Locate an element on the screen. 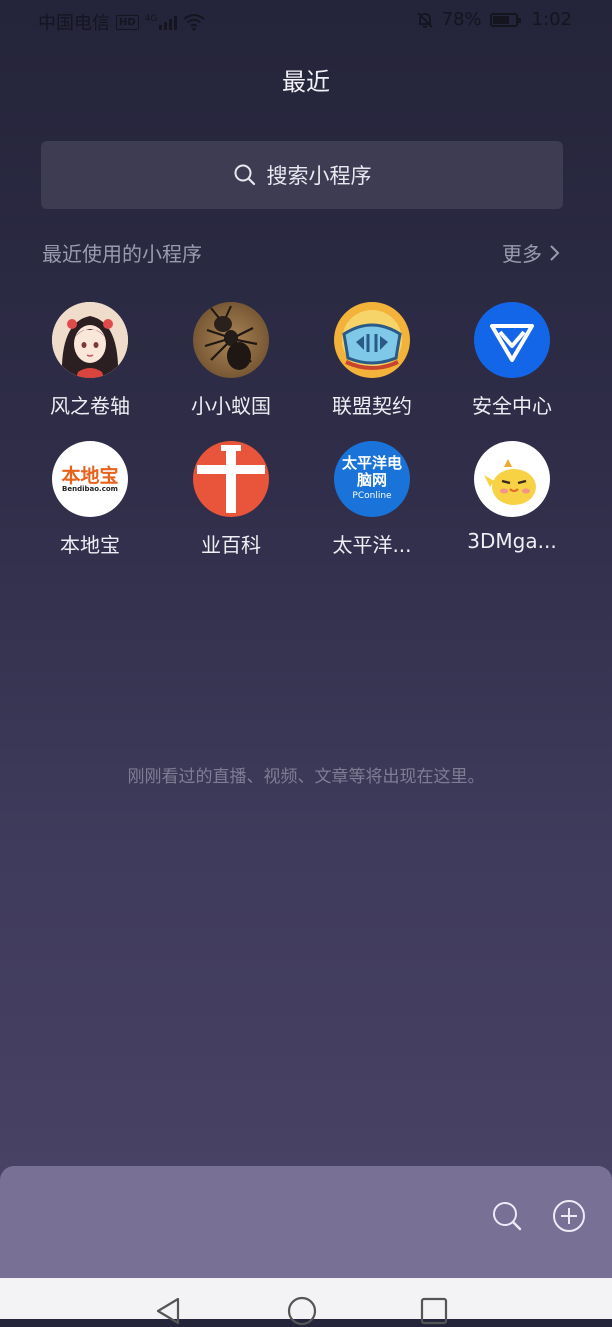 This screenshot has height=1327, width=612. signal-icon: 4G is located at coordinates (161, 22).